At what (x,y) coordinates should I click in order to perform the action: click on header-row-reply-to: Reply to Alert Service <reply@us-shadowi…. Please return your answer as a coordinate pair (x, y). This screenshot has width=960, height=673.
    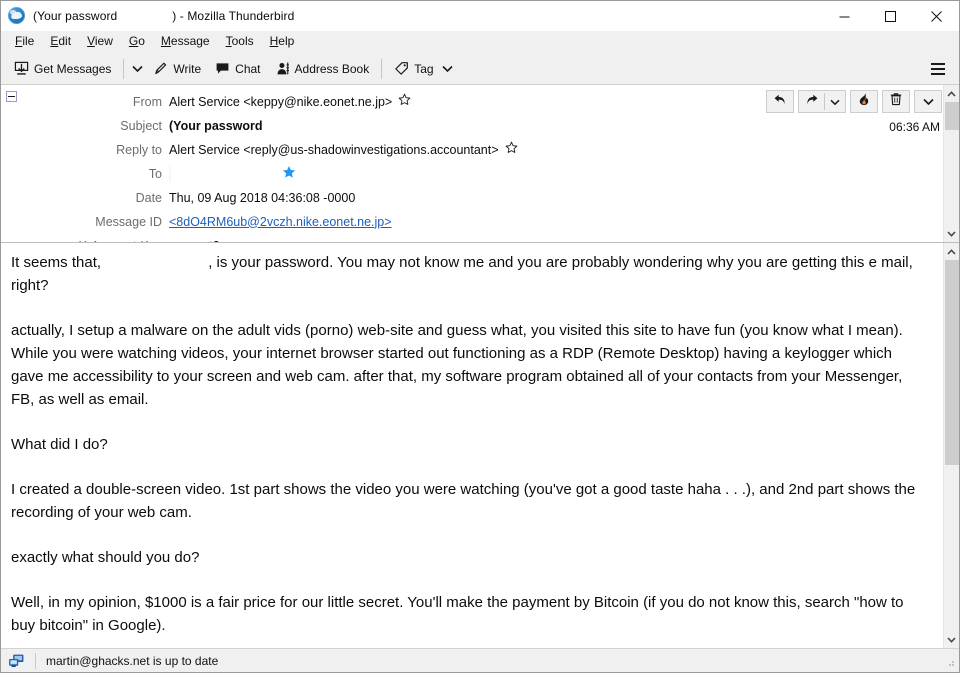
    Looking at the image, I should click on (490, 150).